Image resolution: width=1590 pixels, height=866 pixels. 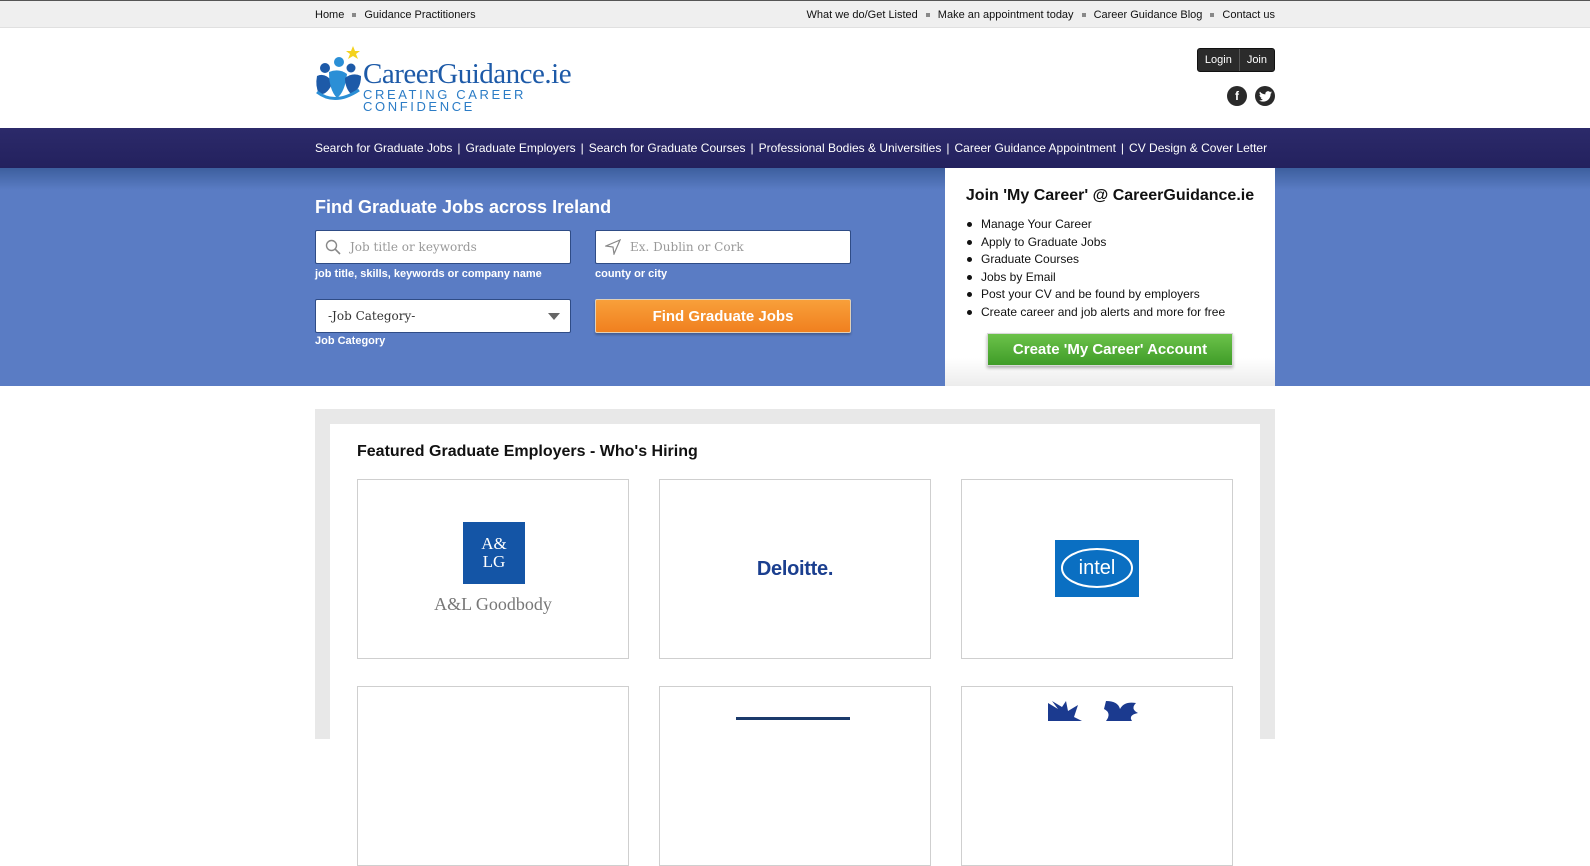 I want to click on facebook-icon: f, so click(x=1237, y=96).